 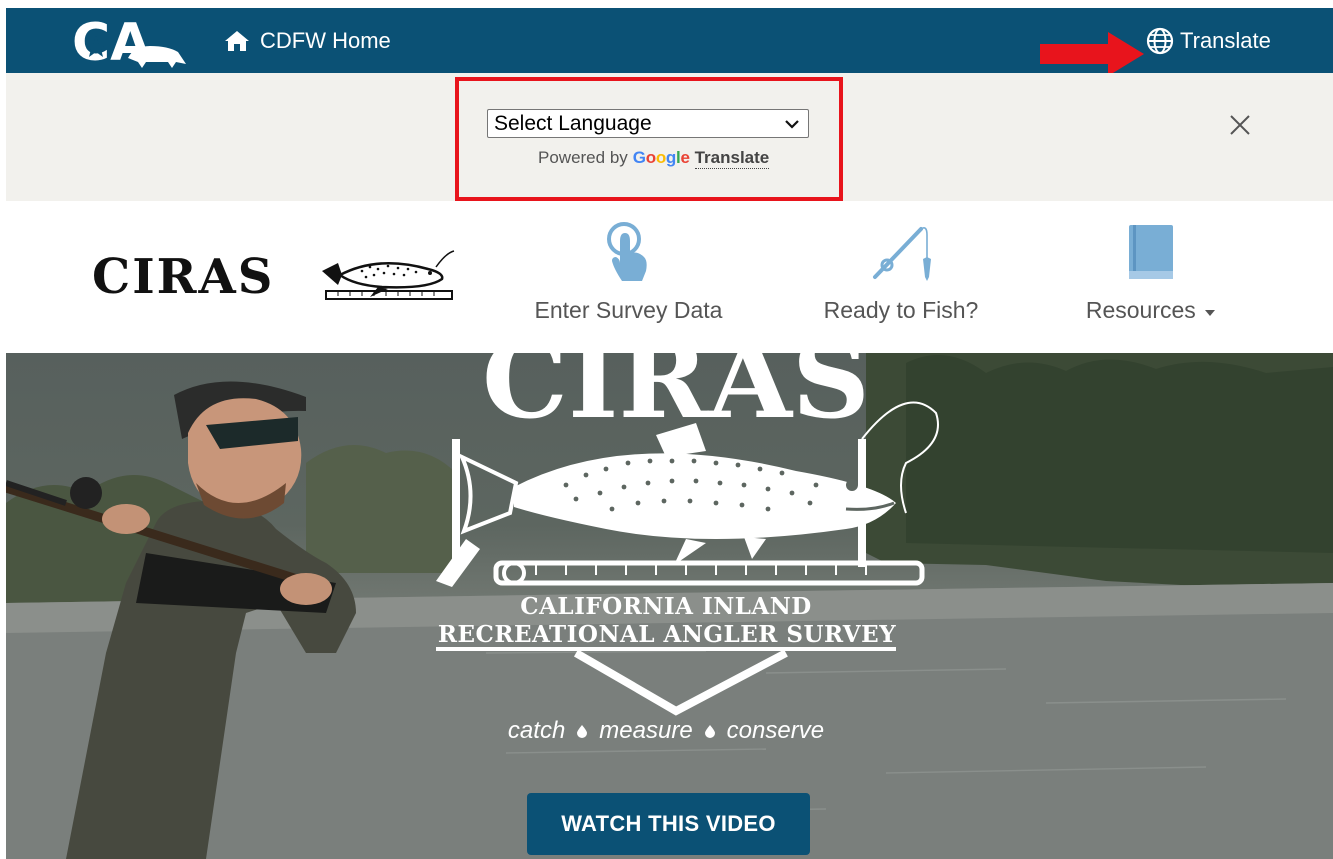 I want to click on nav-ready-to-fish: Ready to Fish?, so click(x=901, y=272).